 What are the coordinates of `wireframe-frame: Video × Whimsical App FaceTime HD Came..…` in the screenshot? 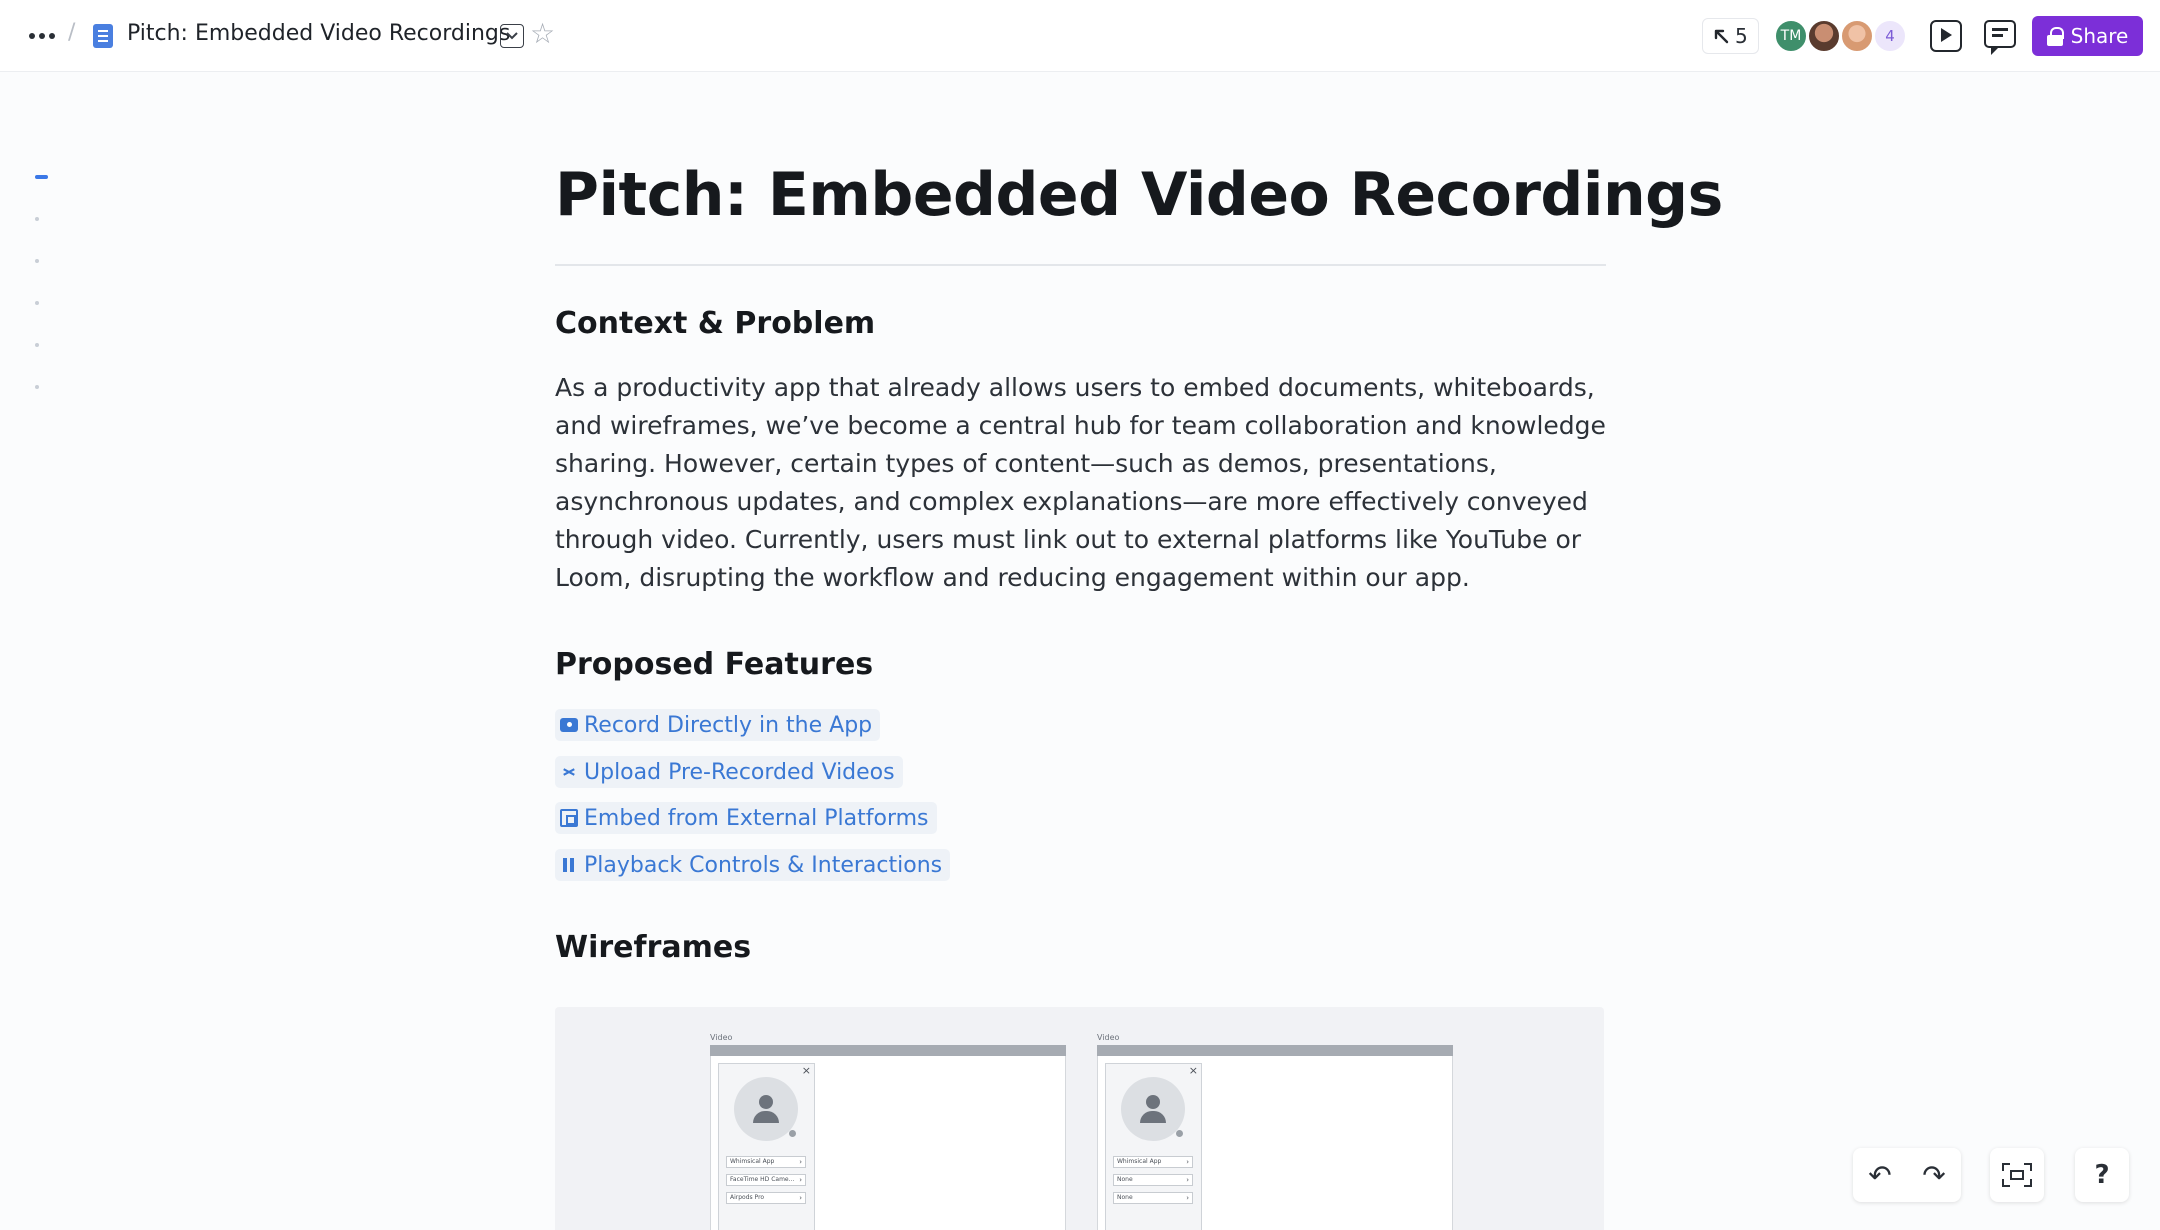 It's located at (888, 1131).